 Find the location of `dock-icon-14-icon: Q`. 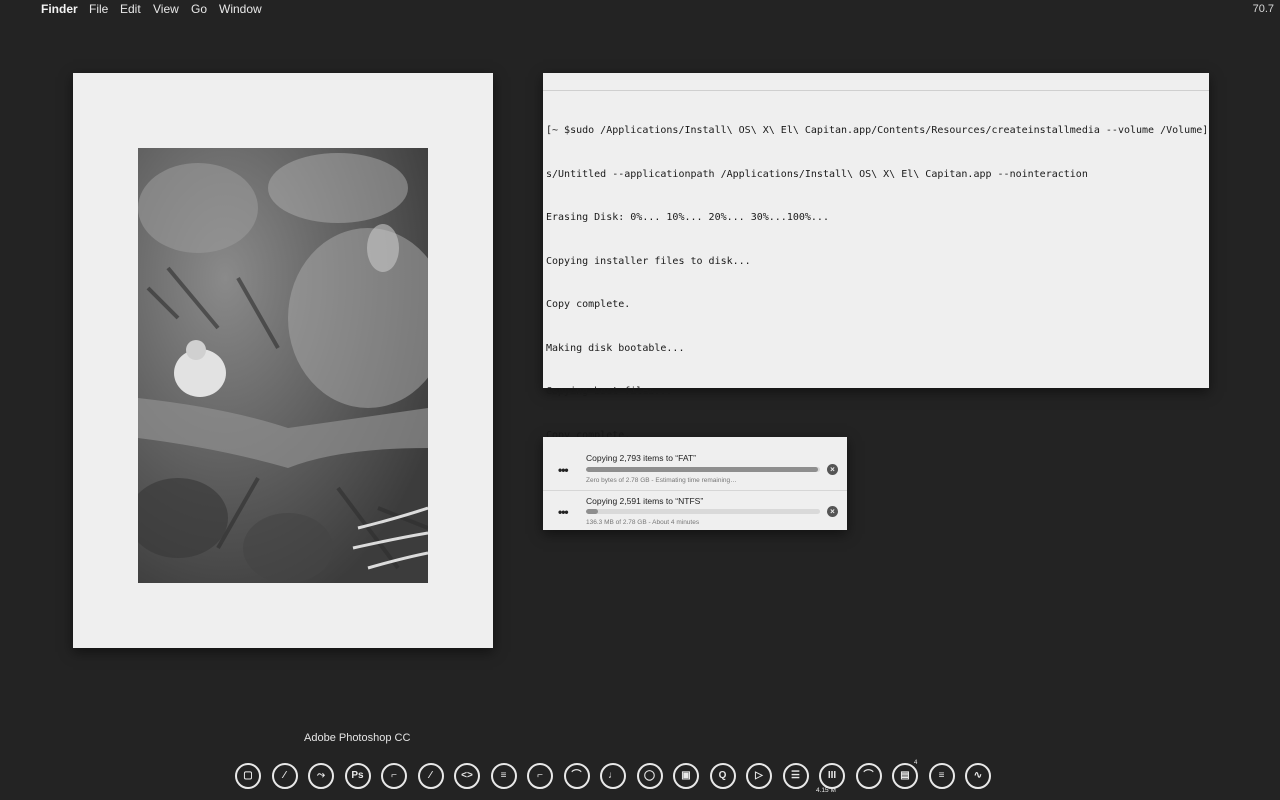

dock-icon-14-icon: Q is located at coordinates (722, 776).